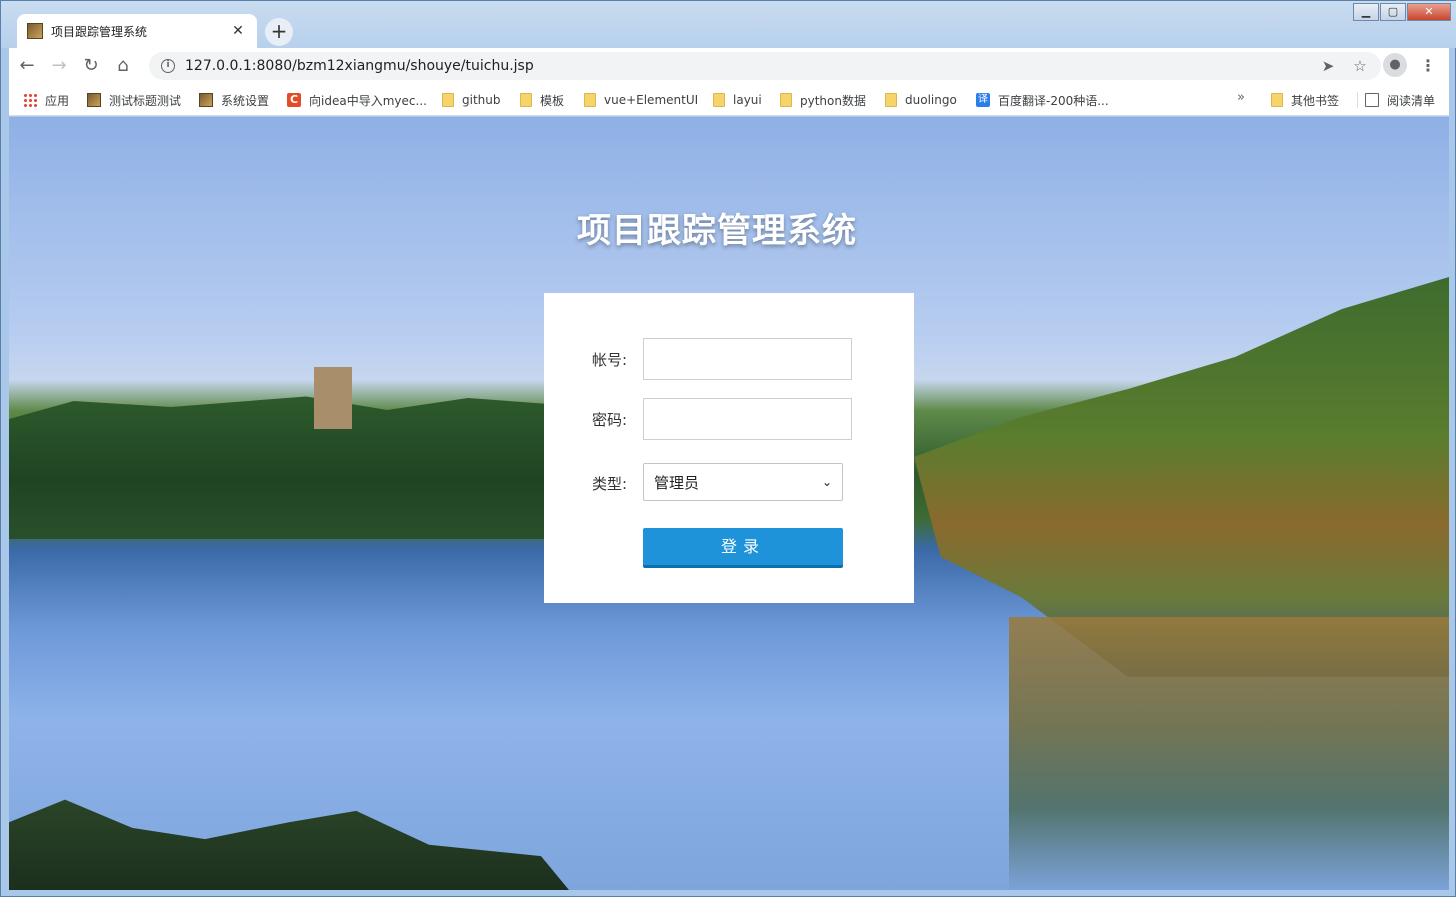  What do you see at coordinates (289, 844) in the screenshot?
I see `background-rocks` at bounding box center [289, 844].